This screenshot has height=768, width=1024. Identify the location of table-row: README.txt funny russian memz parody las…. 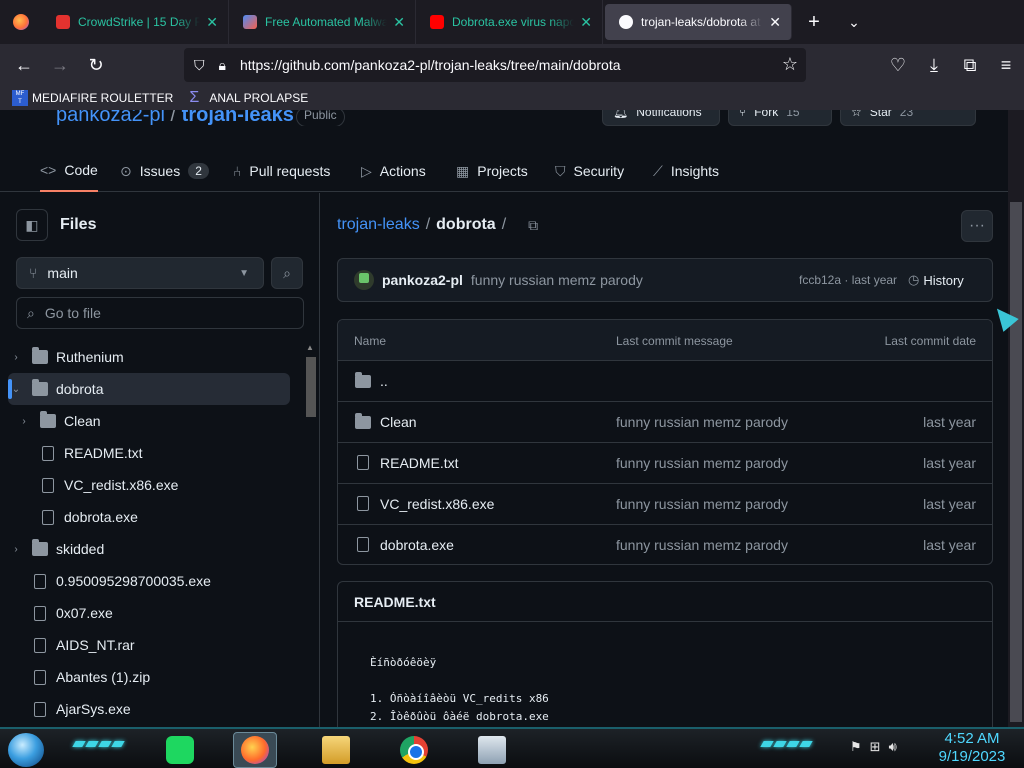
(665, 463).